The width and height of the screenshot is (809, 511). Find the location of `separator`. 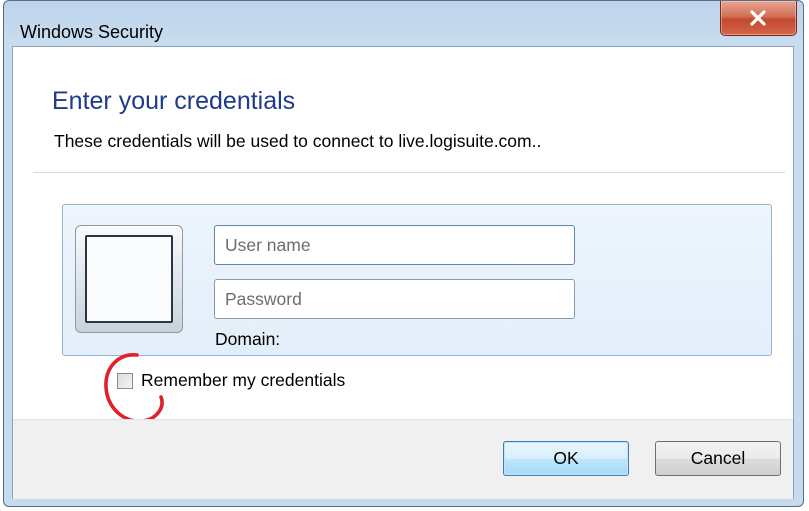

separator is located at coordinates (409, 172).